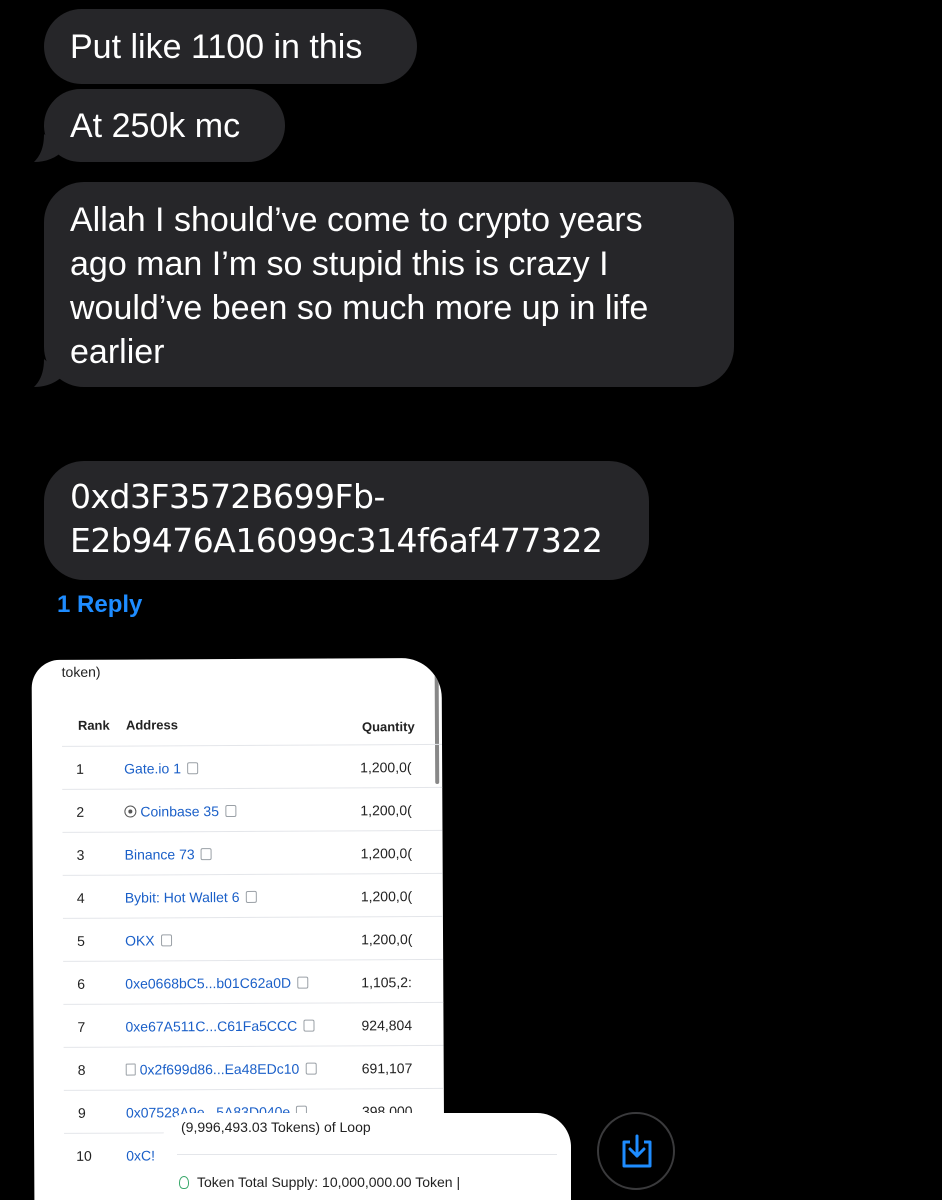 This screenshot has height=1200, width=942. I want to click on address-link: 0xC!, so click(141, 1155).